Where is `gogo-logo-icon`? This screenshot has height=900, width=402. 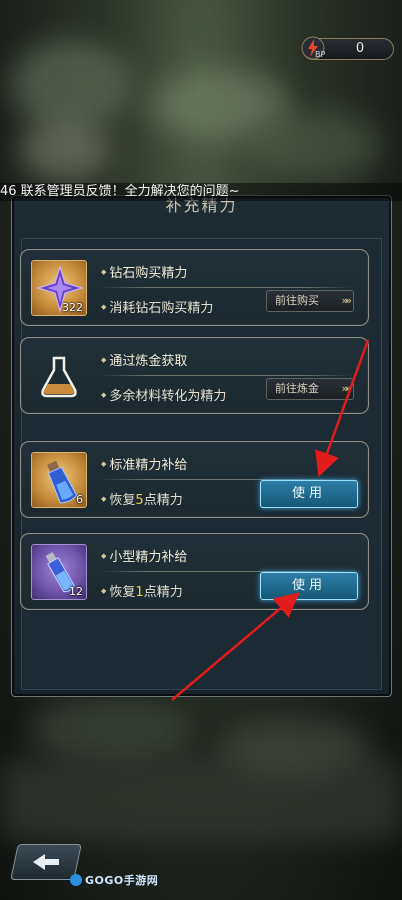
gogo-logo-icon is located at coordinates (76, 880).